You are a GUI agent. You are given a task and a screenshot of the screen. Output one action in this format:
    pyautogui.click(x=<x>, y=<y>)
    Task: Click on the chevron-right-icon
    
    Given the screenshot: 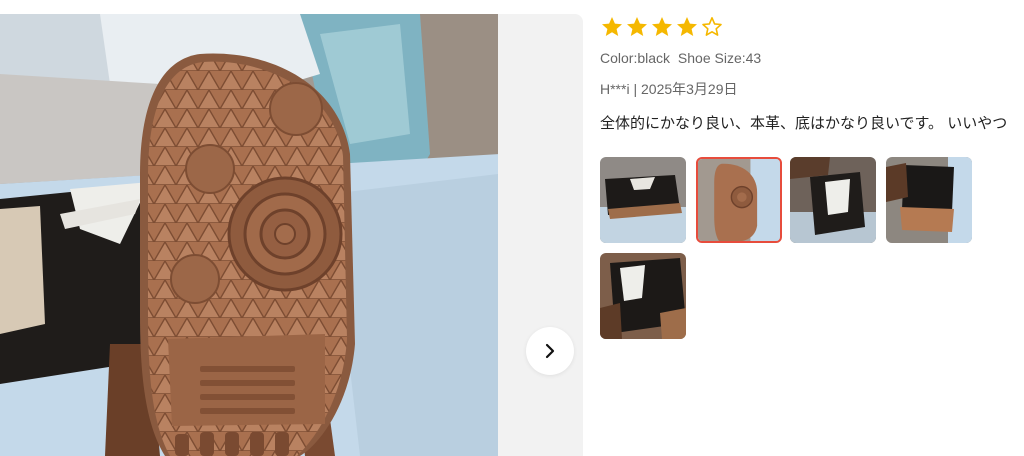 What is the action you would take?
    pyautogui.click(x=550, y=351)
    